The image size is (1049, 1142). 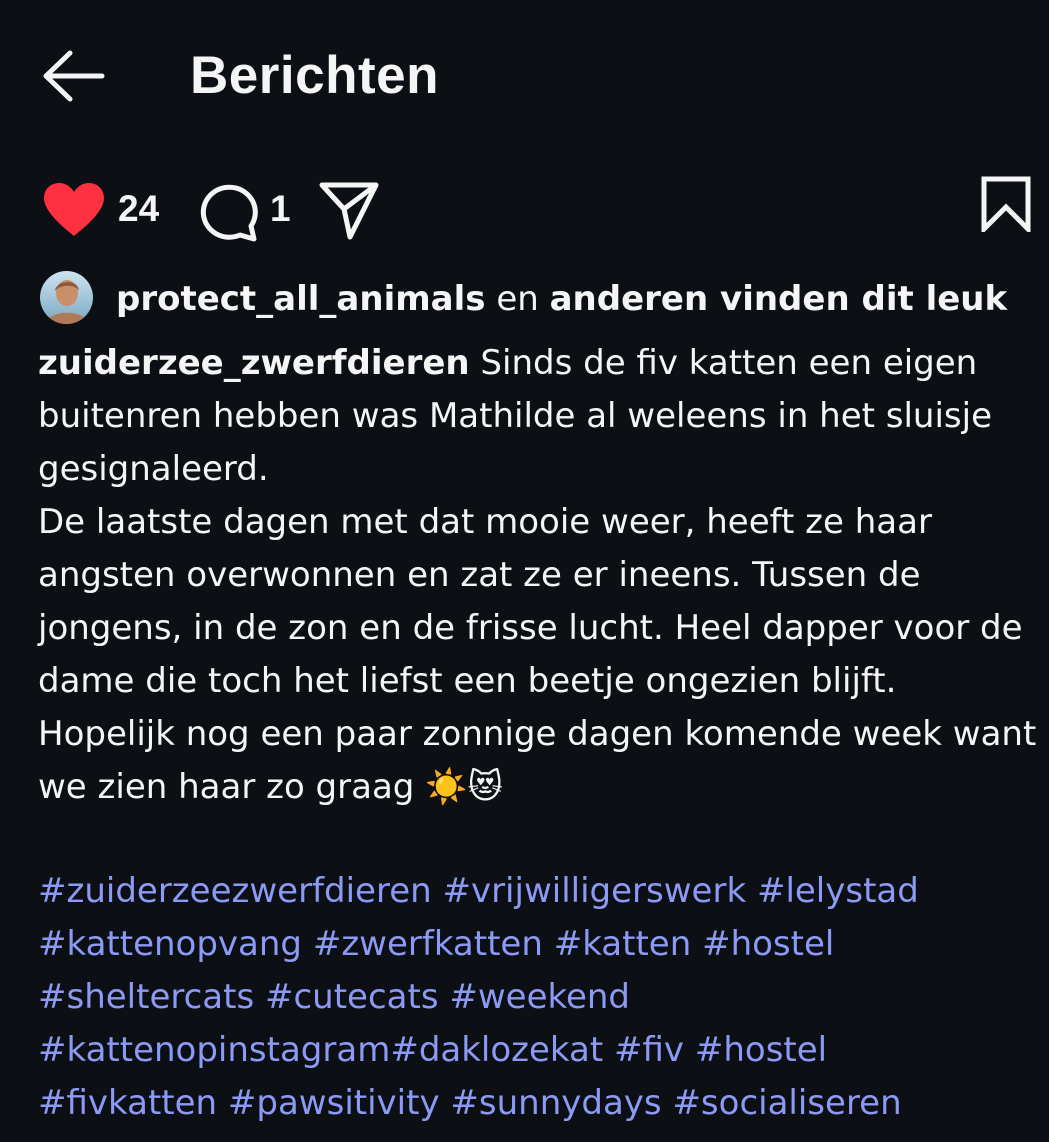 What do you see at coordinates (496, 1050) in the screenshot?
I see `hashtag-link: #daklozekat` at bounding box center [496, 1050].